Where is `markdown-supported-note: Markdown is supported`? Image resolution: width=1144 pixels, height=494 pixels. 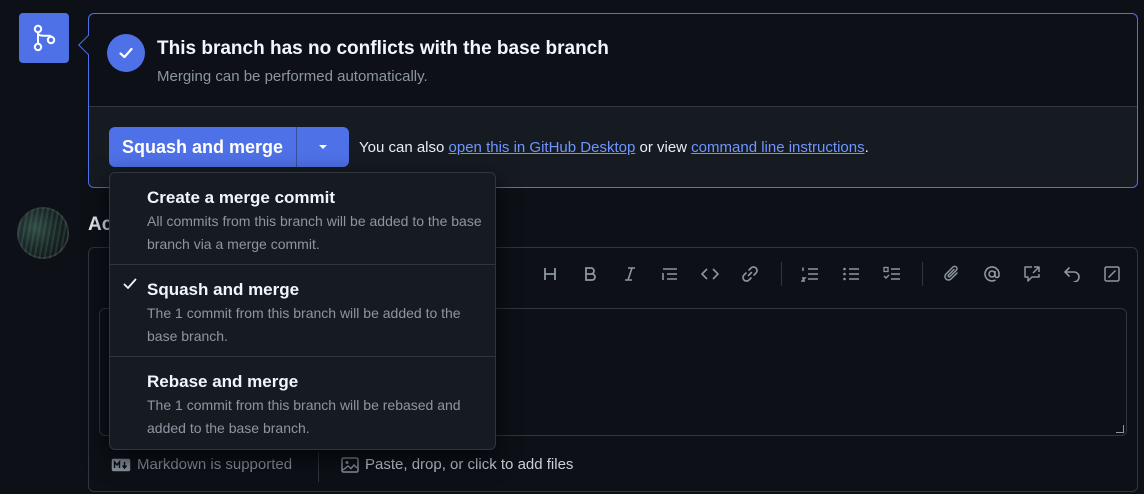
markdown-supported-note: Markdown is supported is located at coordinates (201, 464).